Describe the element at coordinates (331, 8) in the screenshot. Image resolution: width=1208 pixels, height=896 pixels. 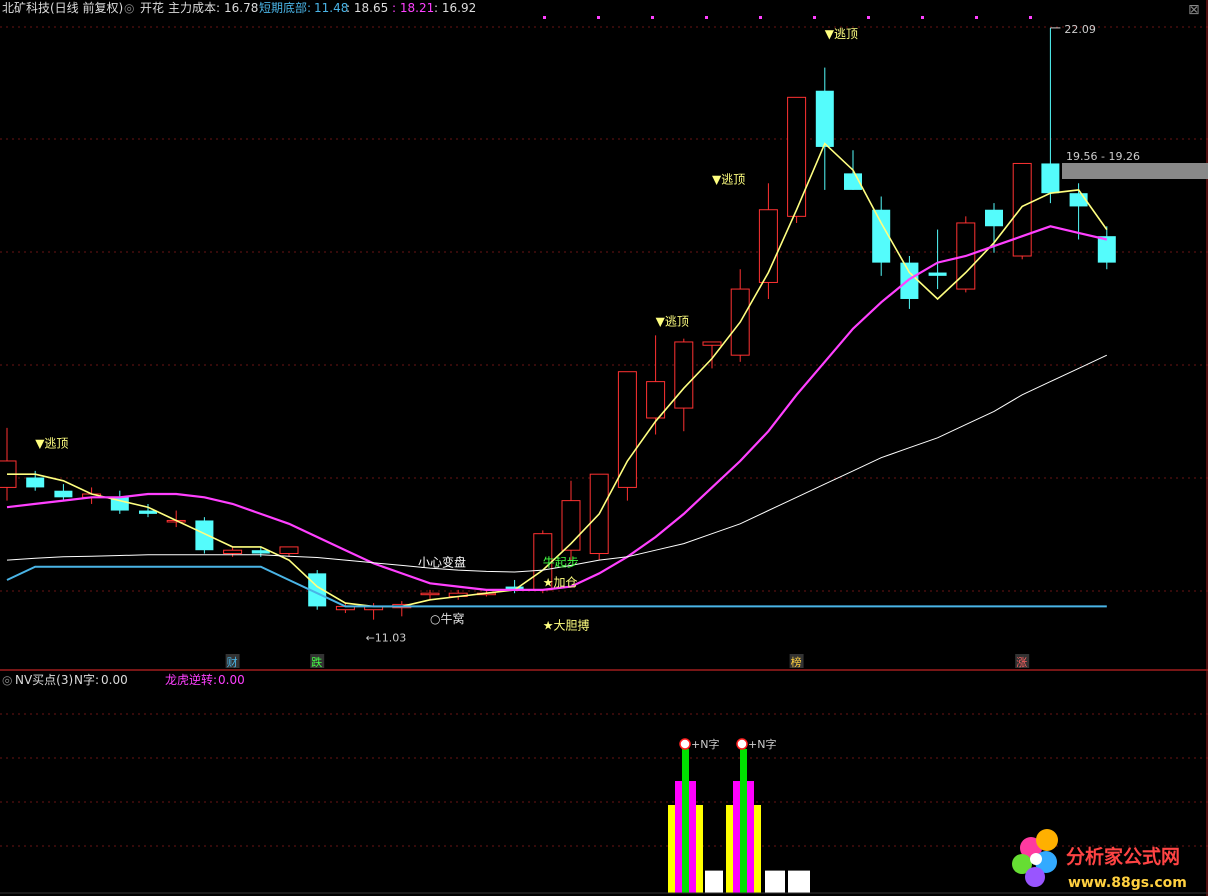
I see `bottom-value: 11.48` at that location.